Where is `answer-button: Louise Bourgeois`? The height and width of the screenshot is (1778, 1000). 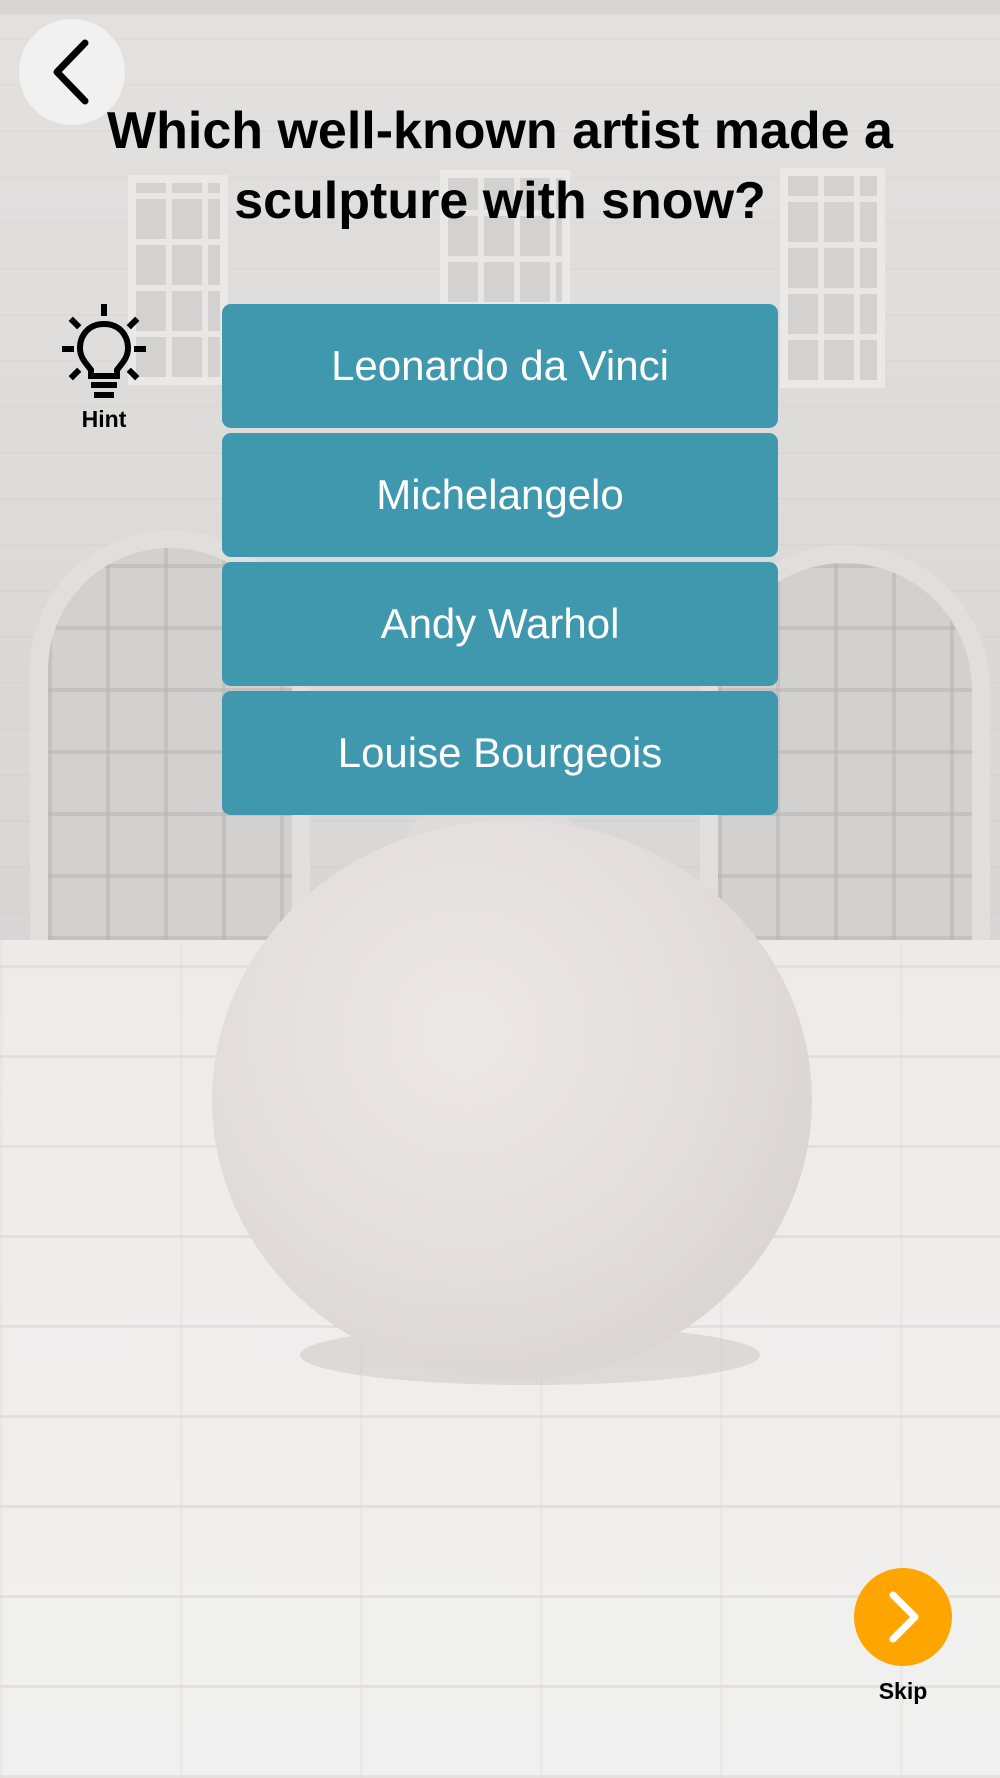
answer-button: Louise Bourgeois is located at coordinates (500, 753).